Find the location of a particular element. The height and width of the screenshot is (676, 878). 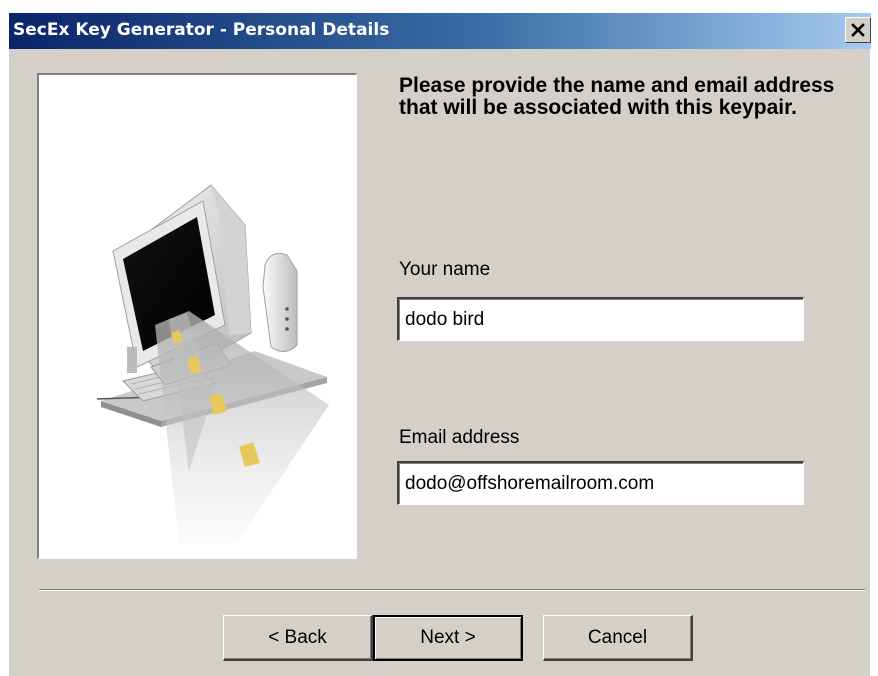

close-button is located at coordinates (858, 30).